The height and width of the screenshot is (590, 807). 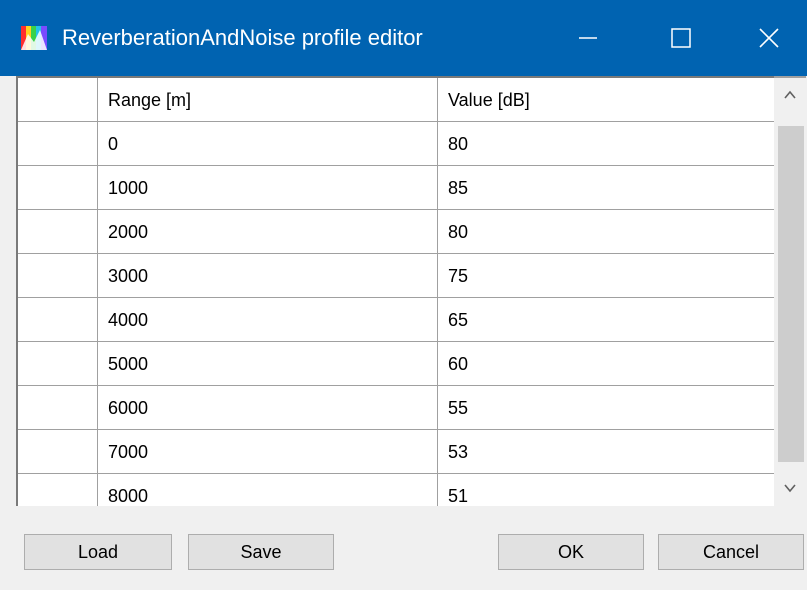 What do you see at coordinates (268, 364) in the screenshot?
I see `range-cell: 5000` at bounding box center [268, 364].